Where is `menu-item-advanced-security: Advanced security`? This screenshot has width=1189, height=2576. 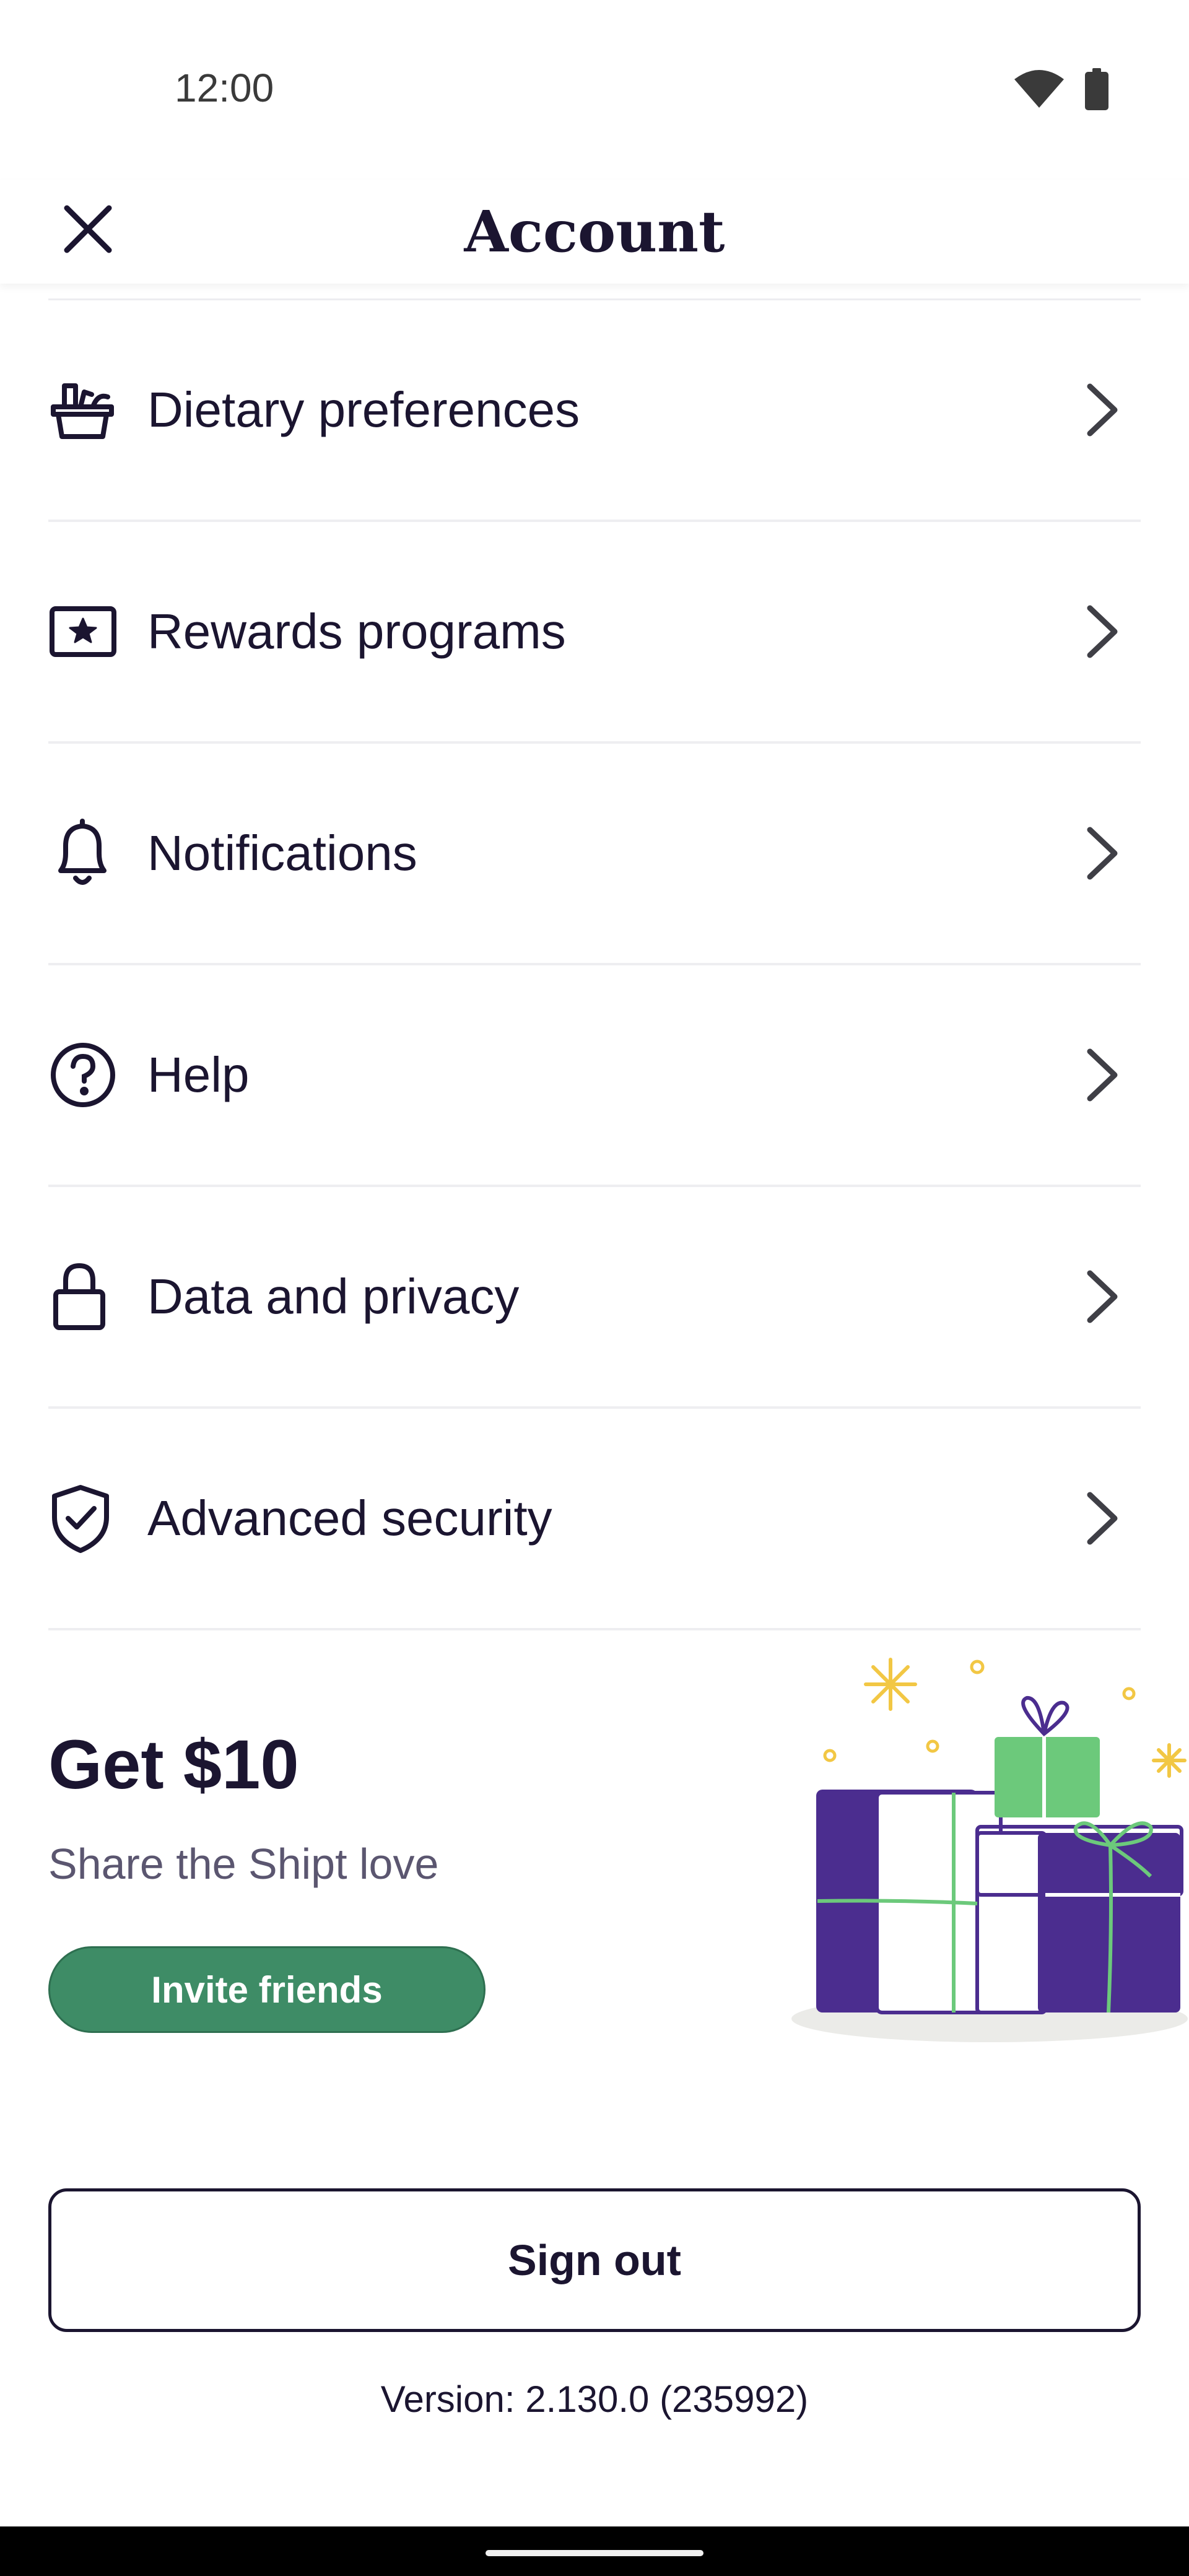 menu-item-advanced-security: Advanced security is located at coordinates (594, 1519).